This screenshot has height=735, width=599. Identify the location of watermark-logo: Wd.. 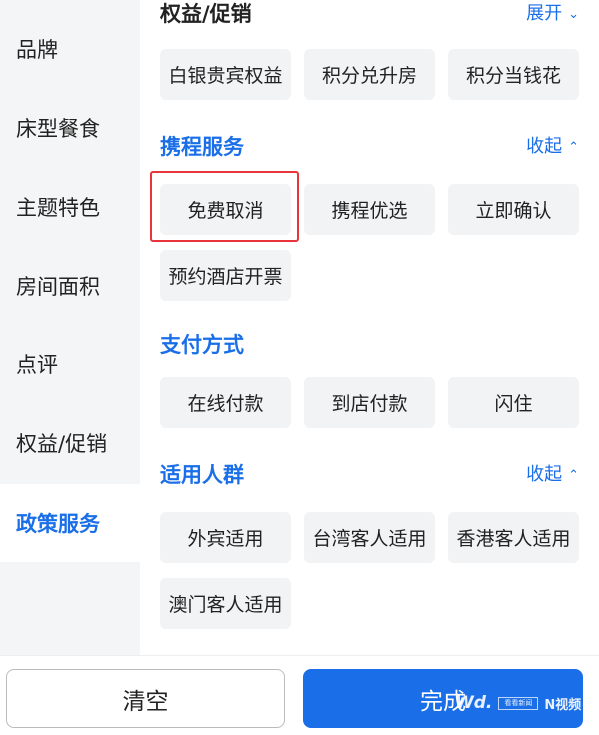
(474, 703).